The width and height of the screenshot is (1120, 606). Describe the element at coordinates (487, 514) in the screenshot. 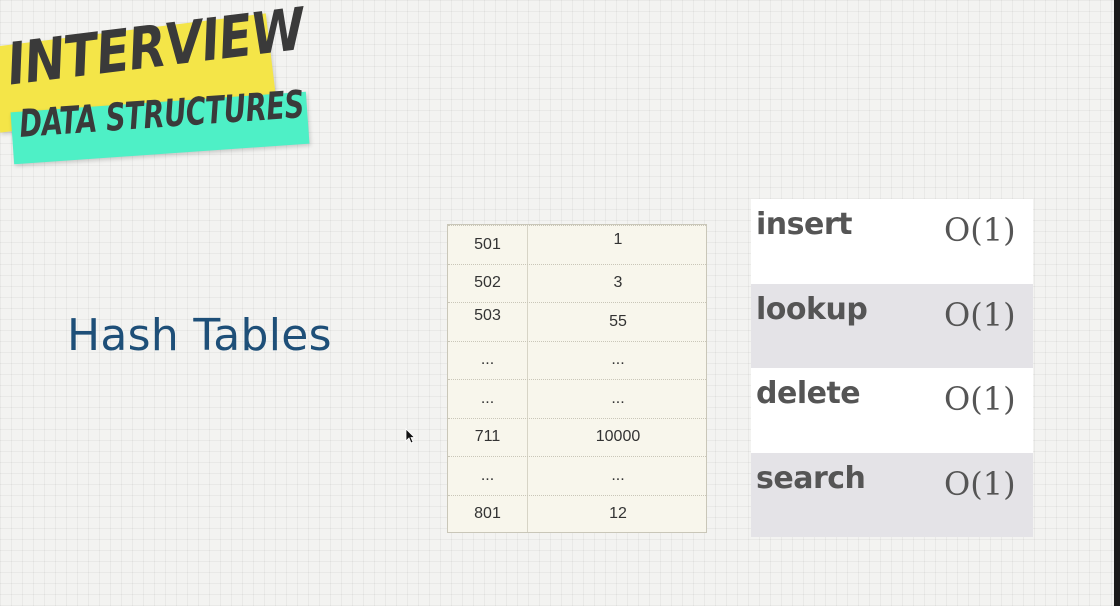

I see `hash-key: 801` at that location.